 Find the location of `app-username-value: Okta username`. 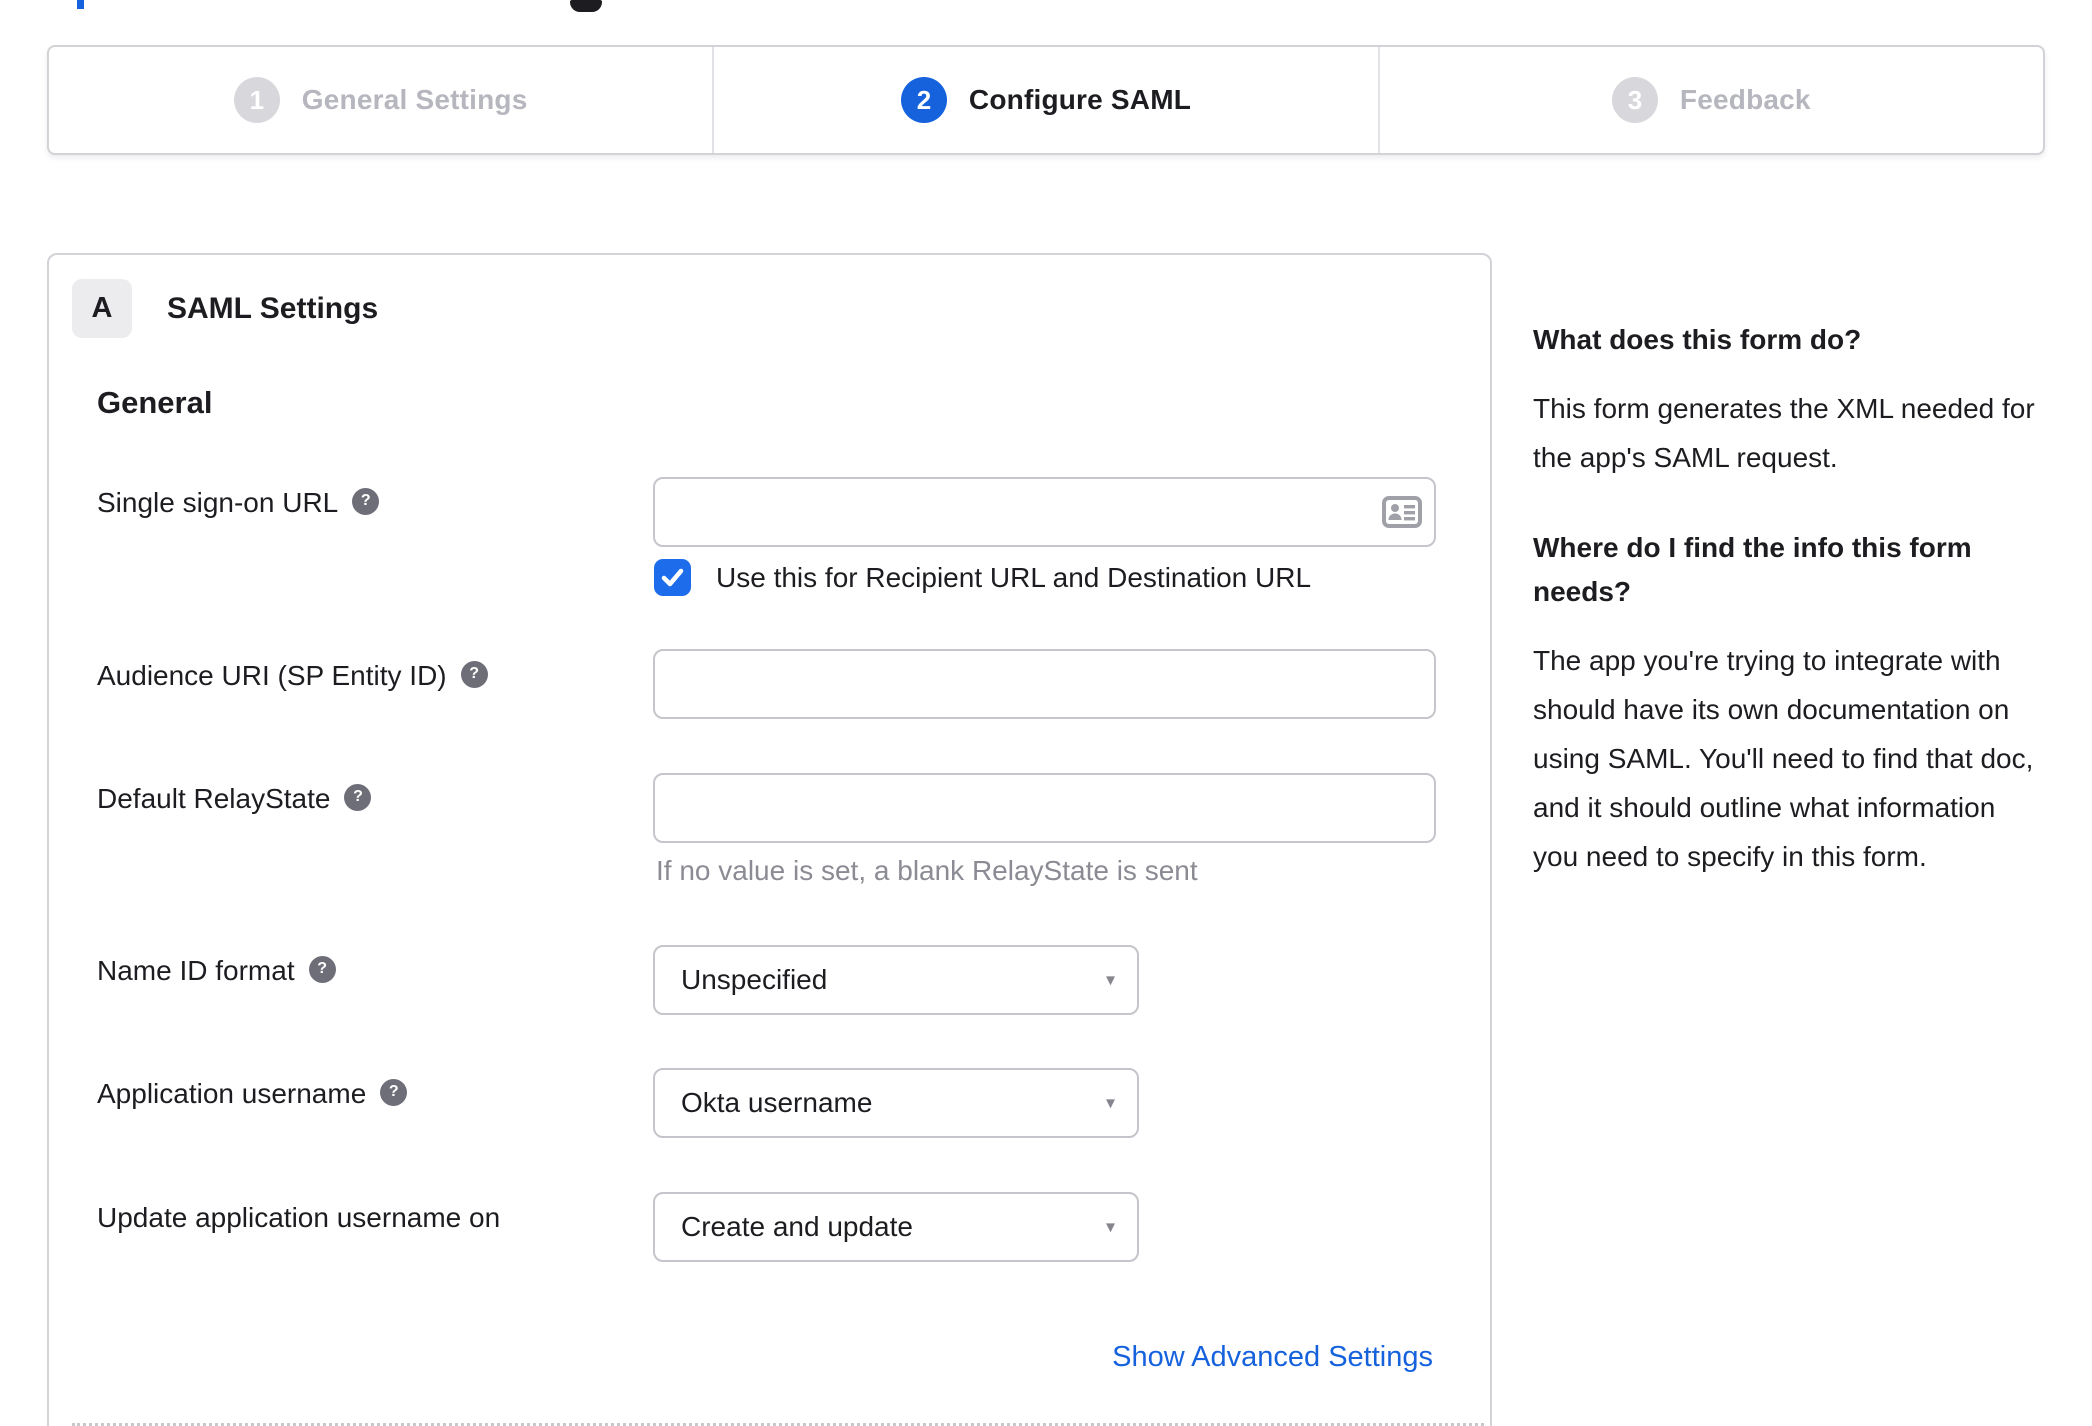

app-username-value: Okta username is located at coordinates (777, 1102).